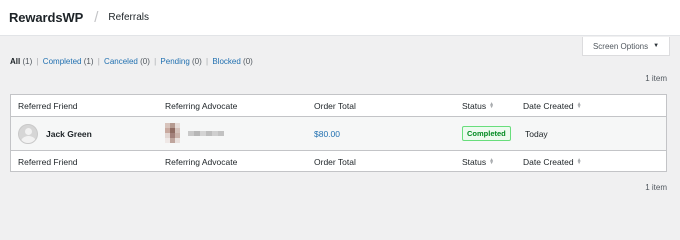 The image size is (680, 240). What do you see at coordinates (27, 61) in the screenshot?
I see `filter-all-count: (1)` at bounding box center [27, 61].